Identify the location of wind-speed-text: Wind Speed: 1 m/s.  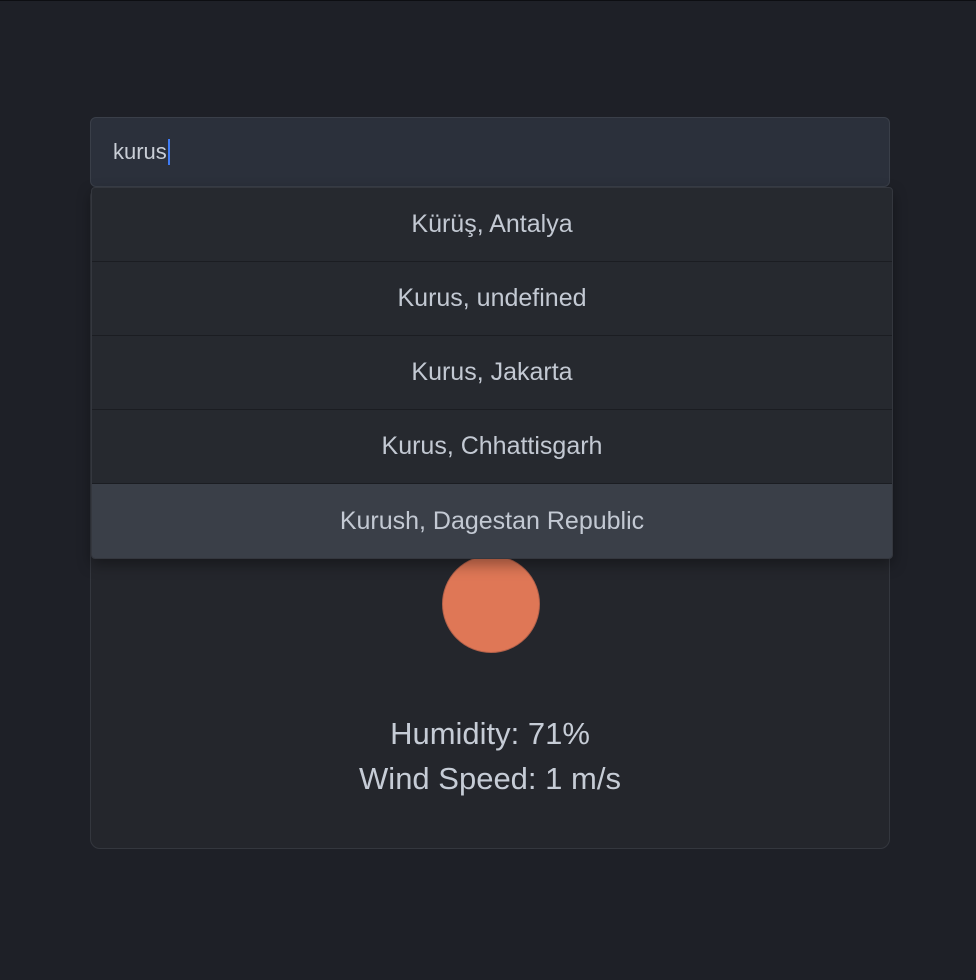
(490, 778).